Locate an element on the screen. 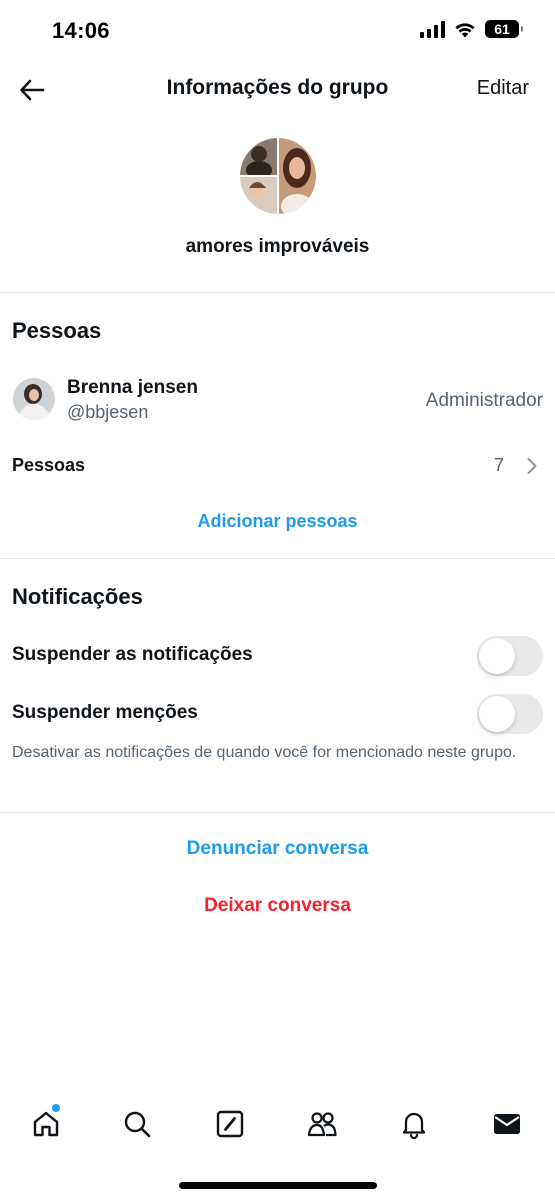  tab-search is located at coordinates (137, 1124).